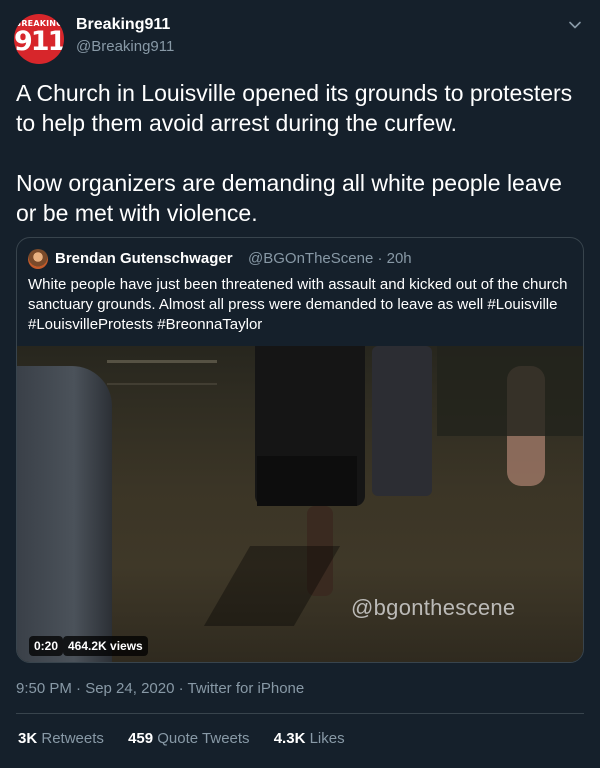 This screenshot has width=600, height=768. I want to click on retweets-label: Retweets, so click(72, 738).